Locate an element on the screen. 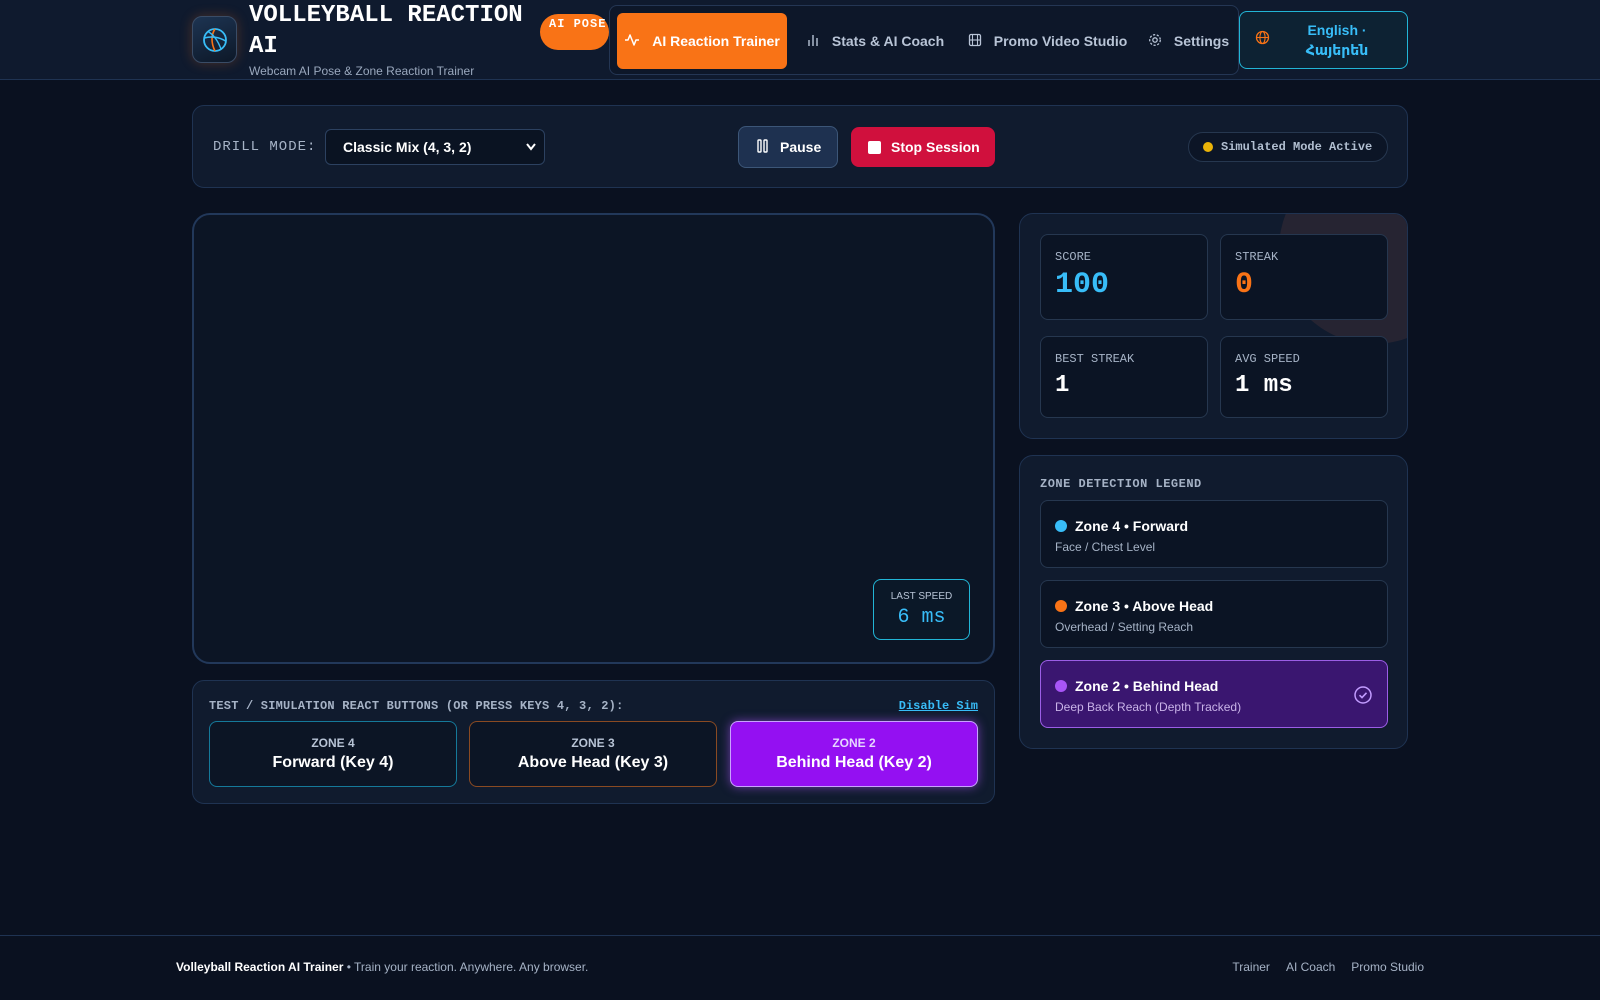 The image size is (1600, 1000). nav-tab-label: Stats & AI Coach is located at coordinates (888, 41).